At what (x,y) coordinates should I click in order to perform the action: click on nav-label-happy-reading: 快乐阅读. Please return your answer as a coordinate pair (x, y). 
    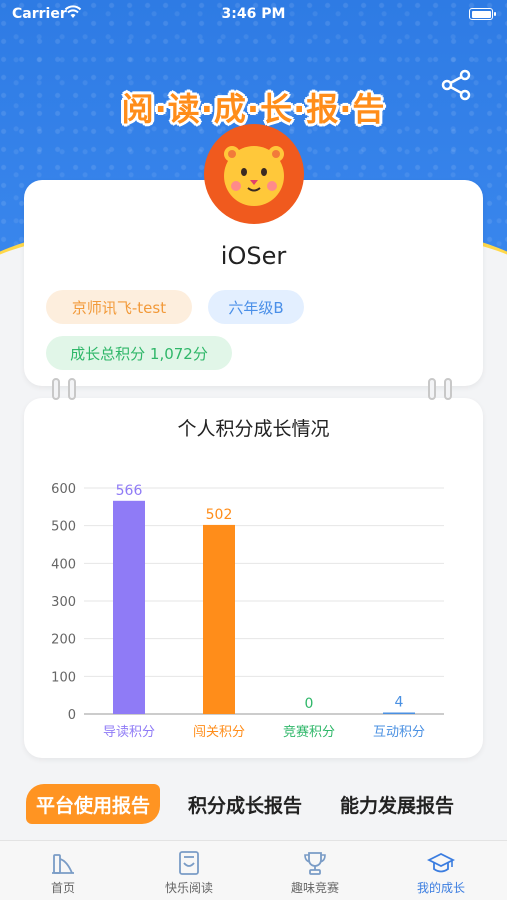
    Looking at the image, I should click on (188, 888).